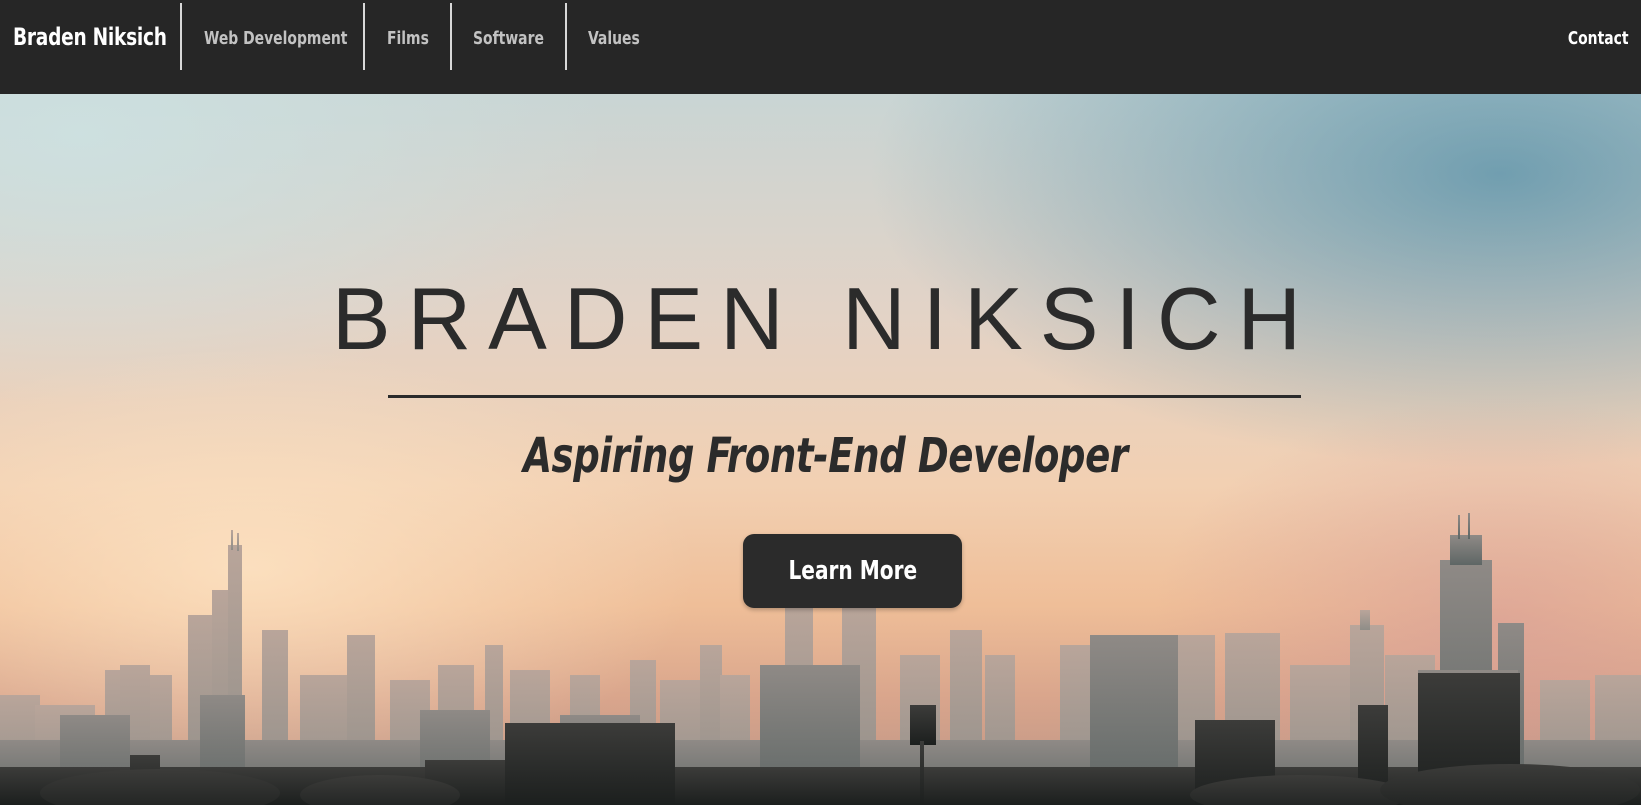 This screenshot has width=1641, height=805. Describe the element at coordinates (508, 39) in the screenshot. I see `nav-link-software: Software` at that location.